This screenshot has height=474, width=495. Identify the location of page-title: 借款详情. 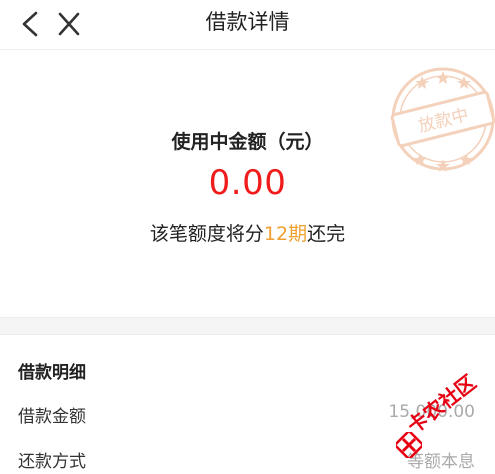
(247, 22).